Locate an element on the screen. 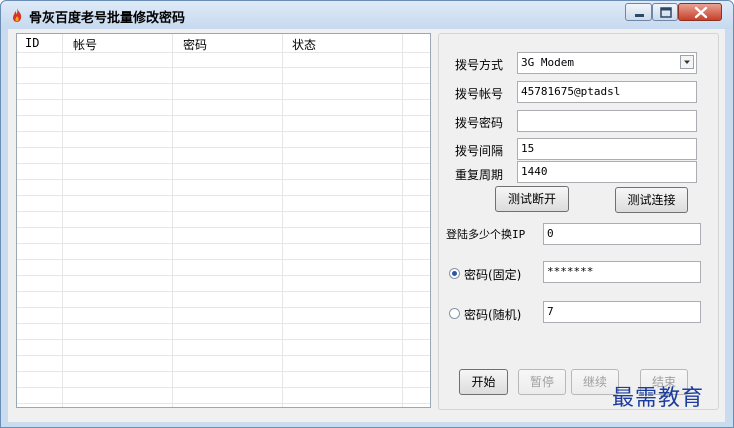 This screenshot has height=428, width=734. column-account: 帐号 is located at coordinates (85, 44).